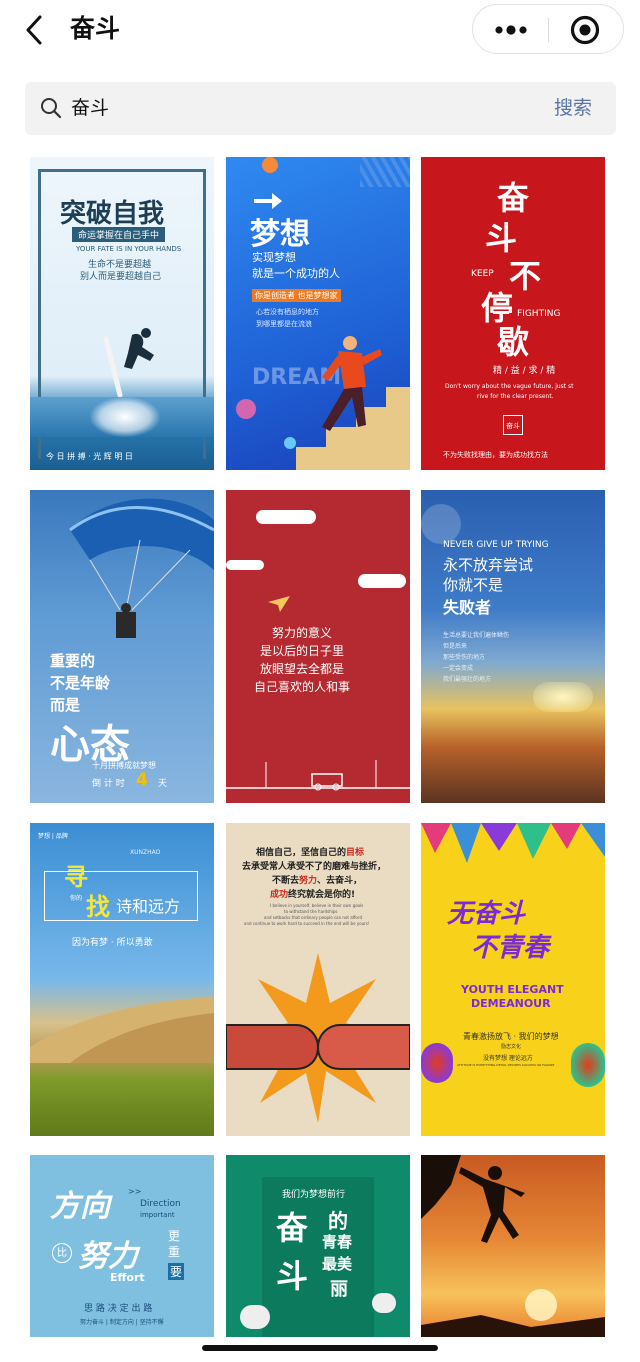 The image size is (640, 1362). Describe the element at coordinates (121, 277) in the screenshot. I see `poster-text: 别人而是要超越自己` at that location.